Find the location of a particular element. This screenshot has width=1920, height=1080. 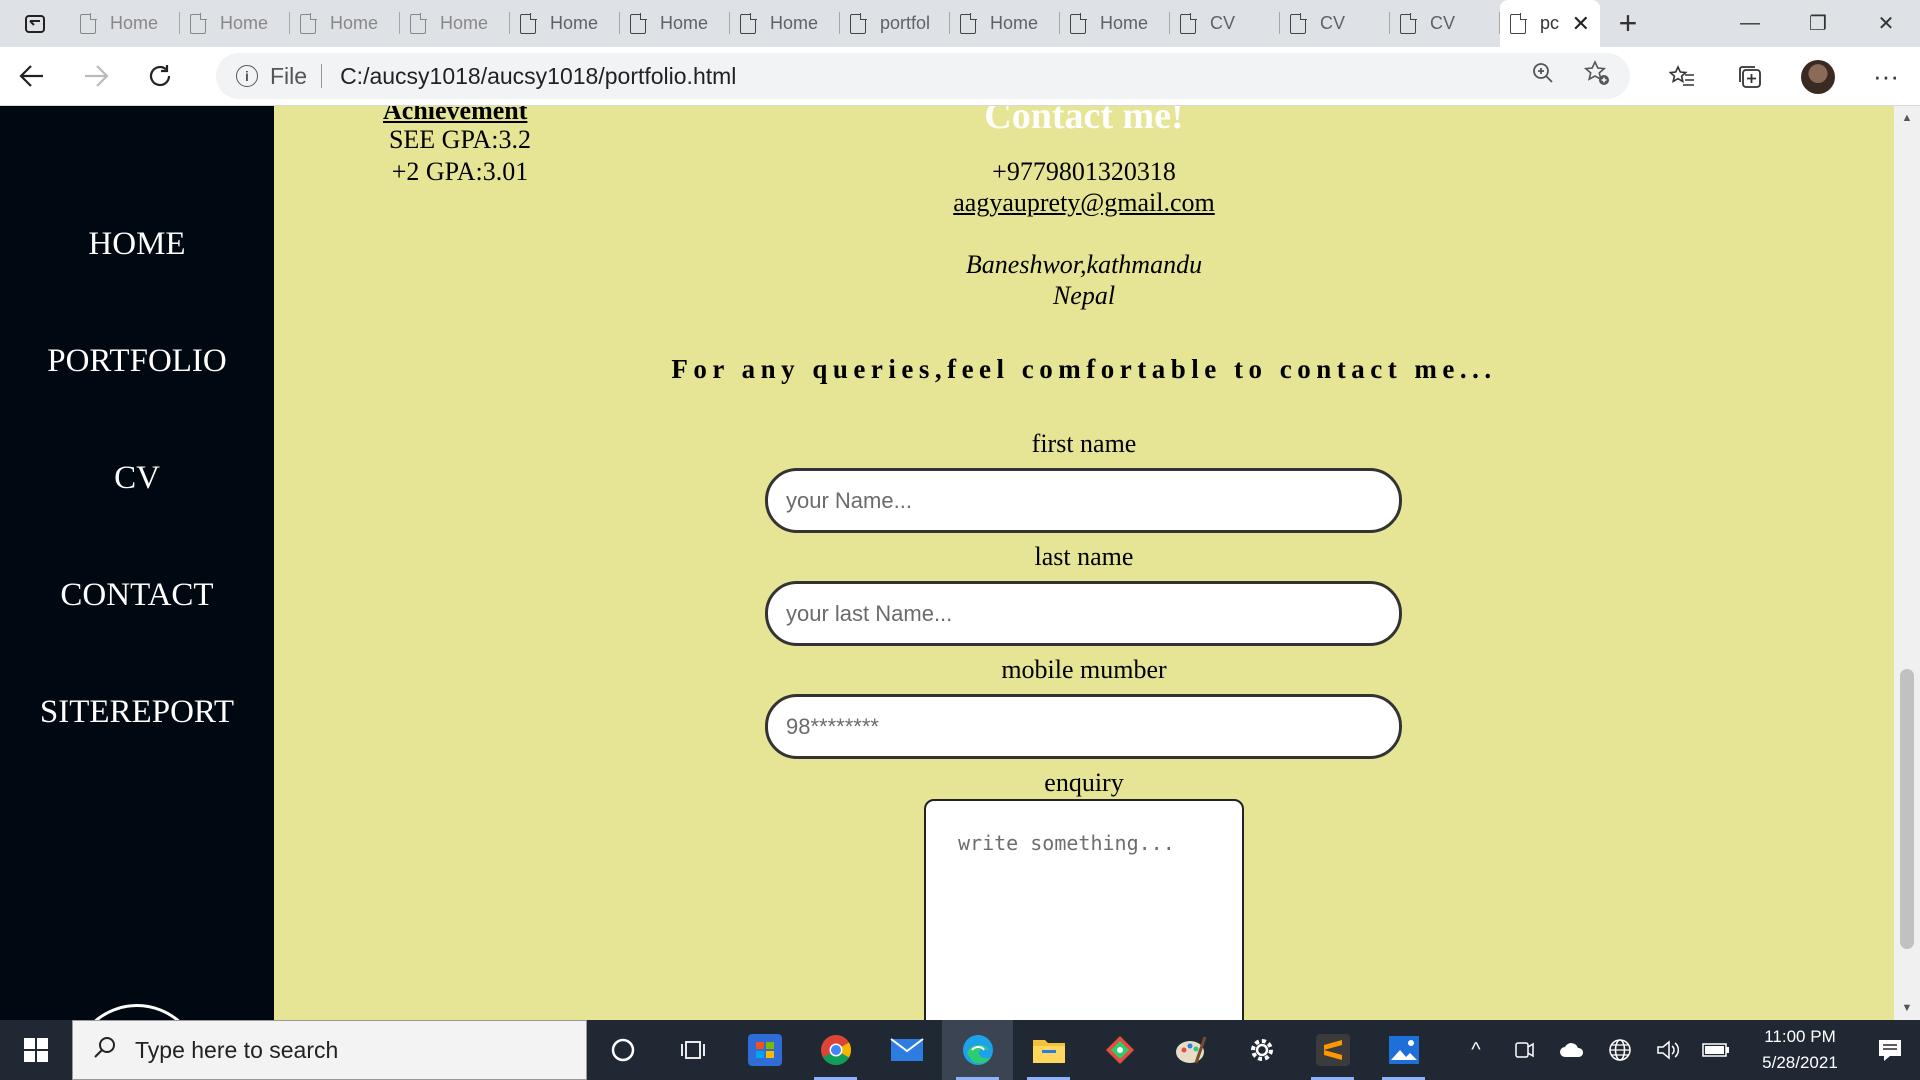

sidebar-item-portfolio: PORTFOLIO is located at coordinates (137, 361).